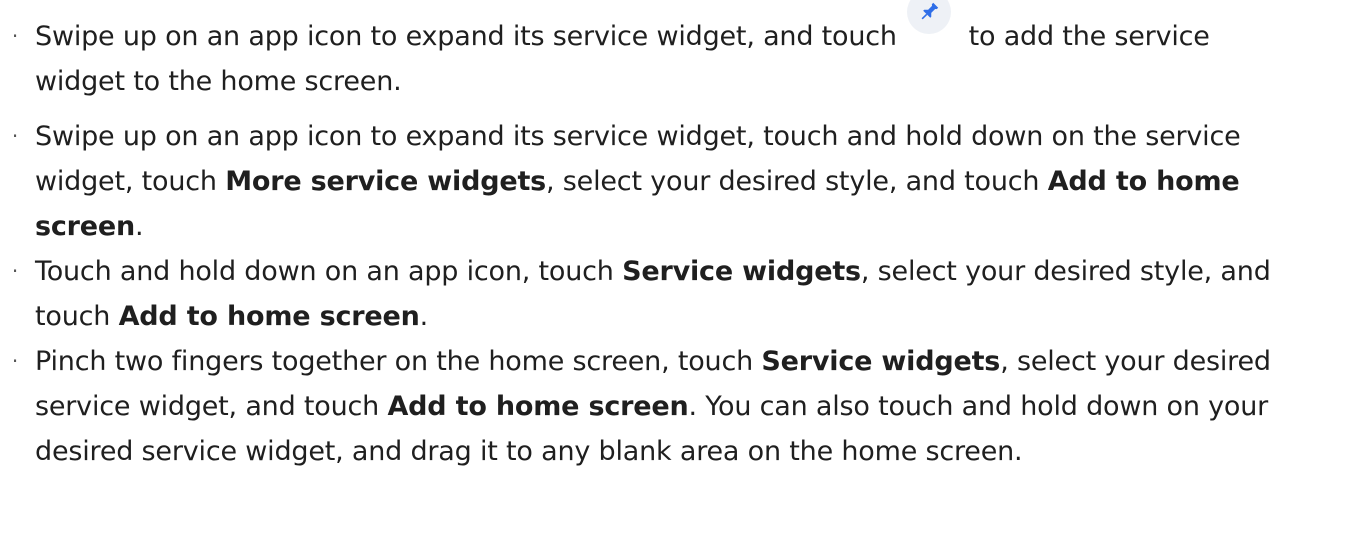 The width and height of the screenshot is (1371, 536). What do you see at coordinates (703, 226) in the screenshot?
I see `text-line: screen.` at bounding box center [703, 226].